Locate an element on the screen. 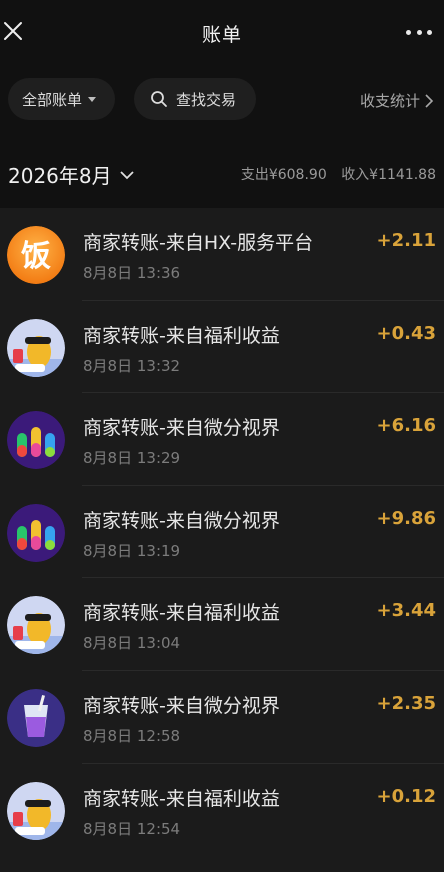  stats-link: 收支统计 is located at coordinates (397, 100).